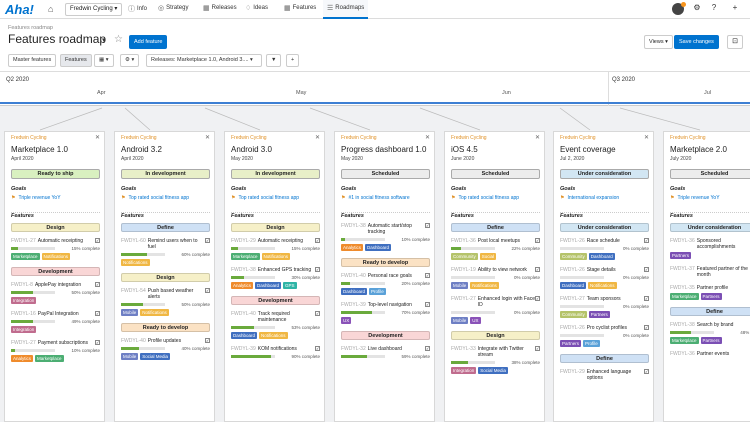 The width and height of the screenshot is (750, 422). What do you see at coordinates (76, 60) in the screenshot?
I see `features-toggle: Features` at bounding box center [76, 60].